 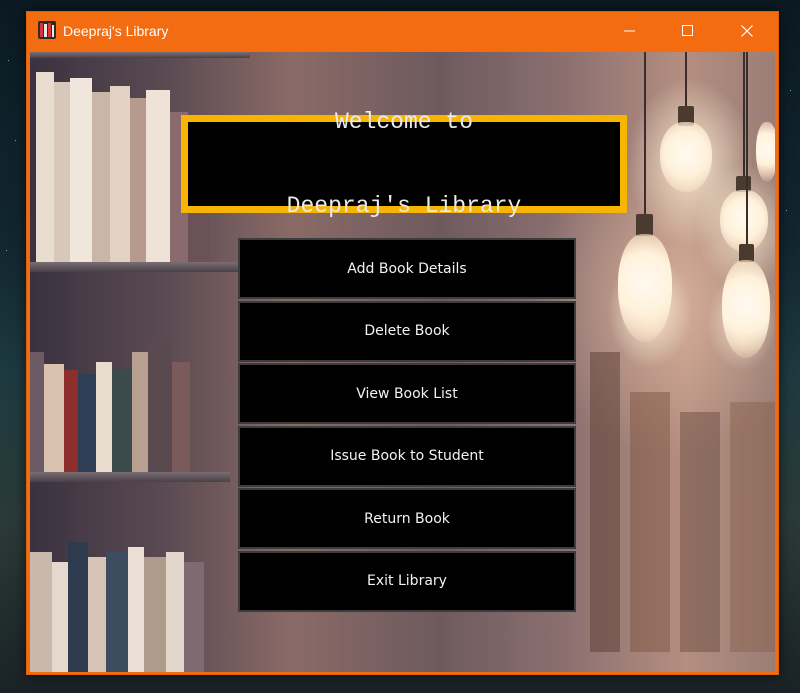 What do you see at coordinates (404, 206) in the screenshot?
I see `welcome-line-2: Deepraj's Library` at bounding box center [404, 206].